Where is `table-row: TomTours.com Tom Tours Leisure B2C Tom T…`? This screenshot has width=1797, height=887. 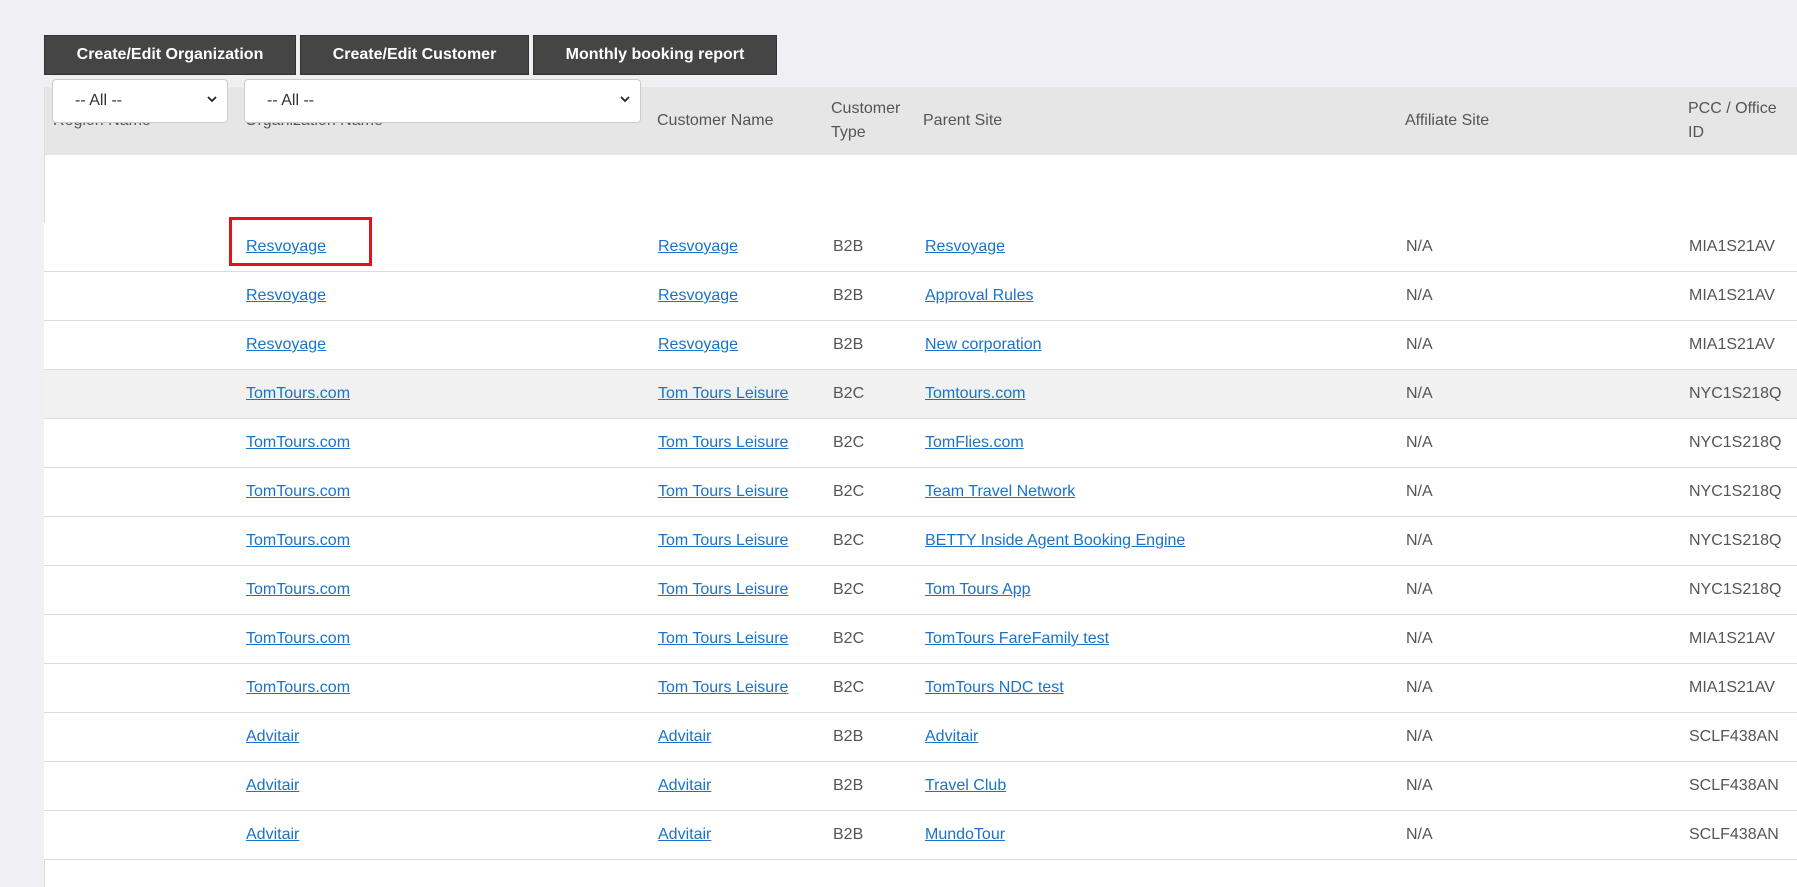 table-row: TomTours.com Tom Tours Leisure B2C Tom T… is located at coordinates (920, 590).